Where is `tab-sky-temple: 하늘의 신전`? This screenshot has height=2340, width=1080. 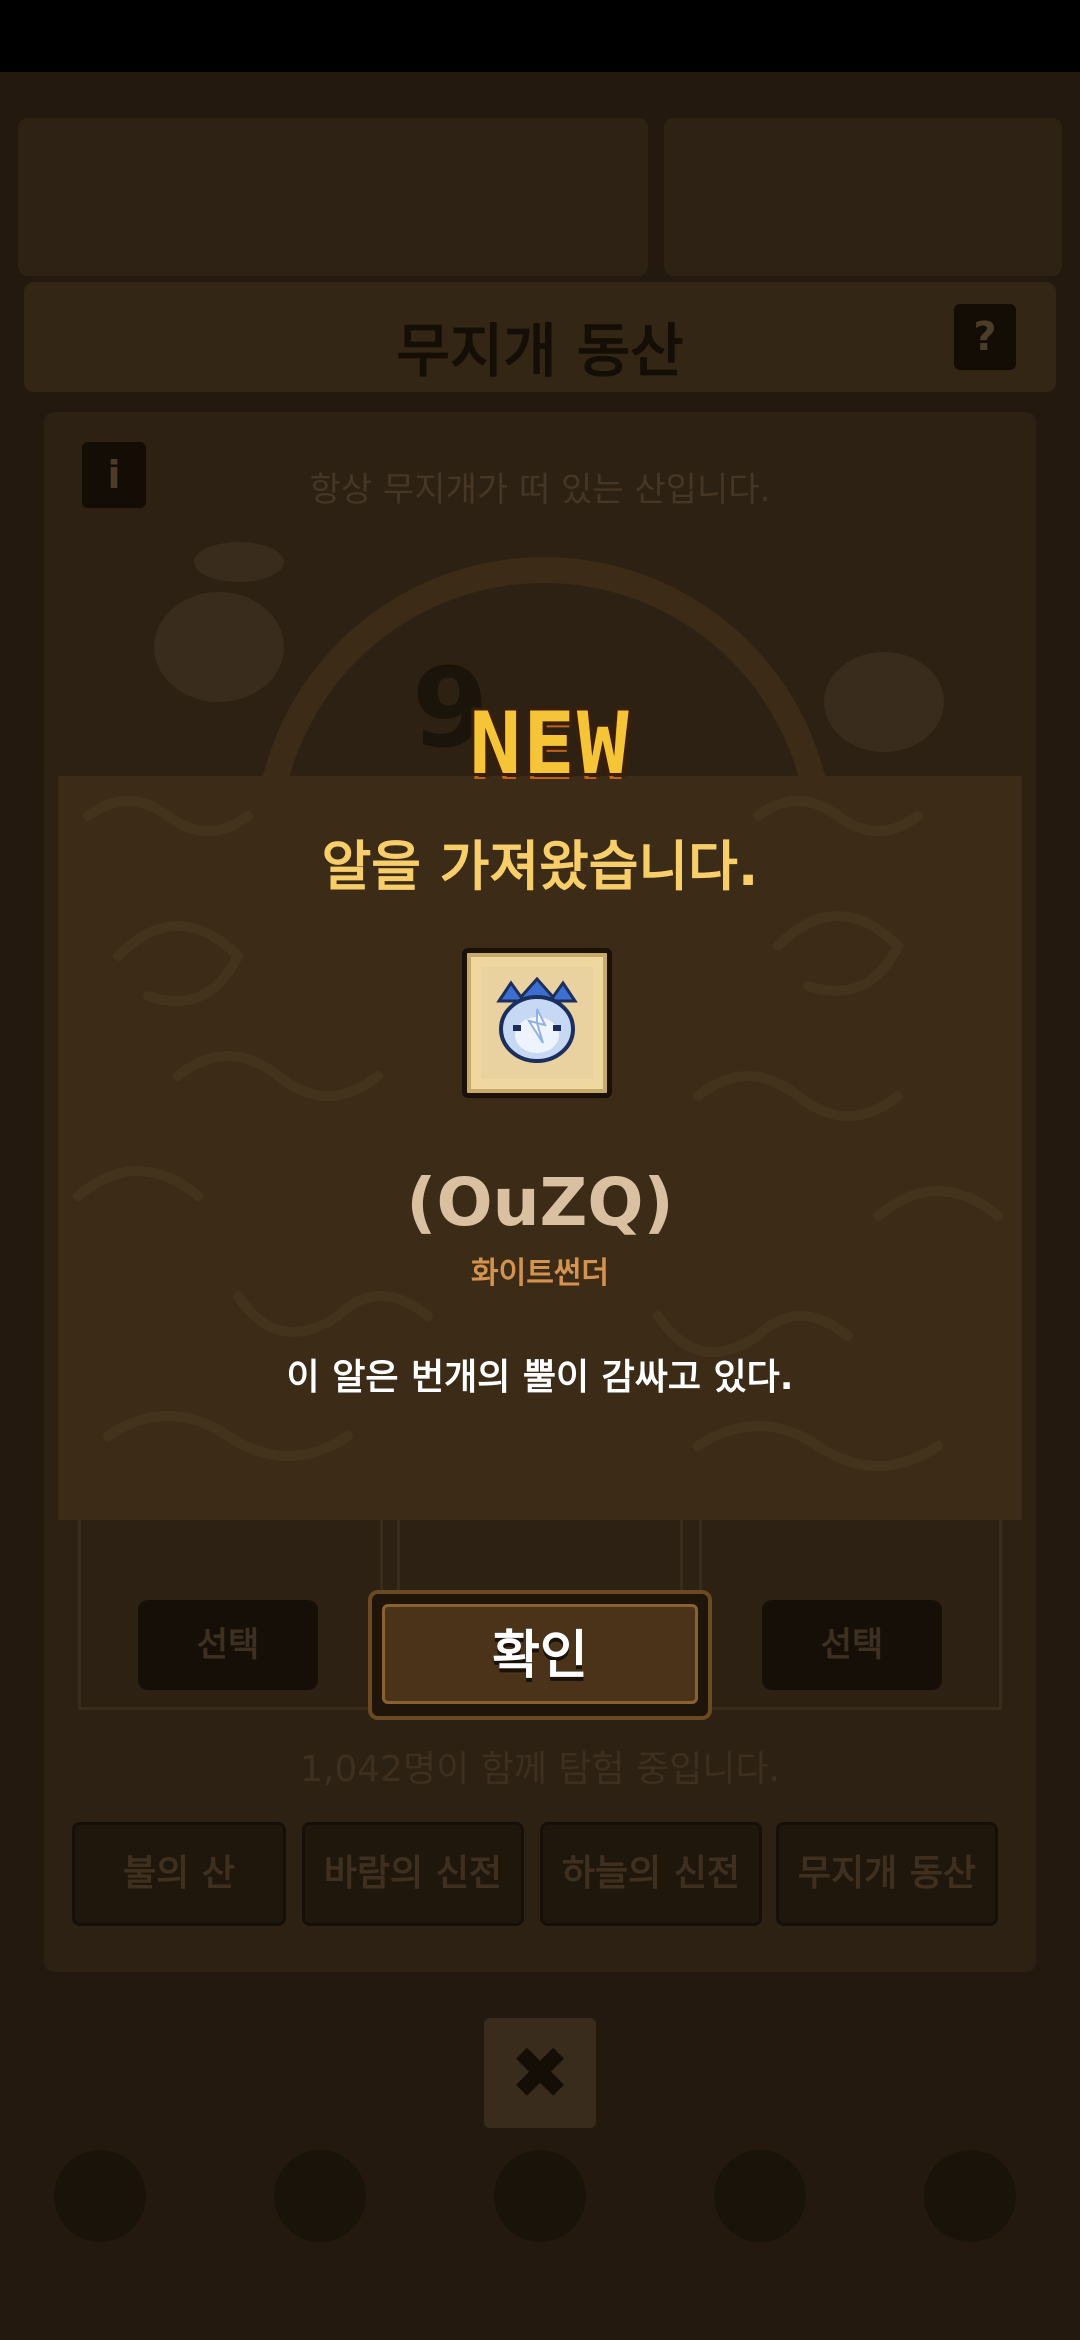
tab-sky-temple: 하늘의 신전 is located at coordinates (651, 1874).